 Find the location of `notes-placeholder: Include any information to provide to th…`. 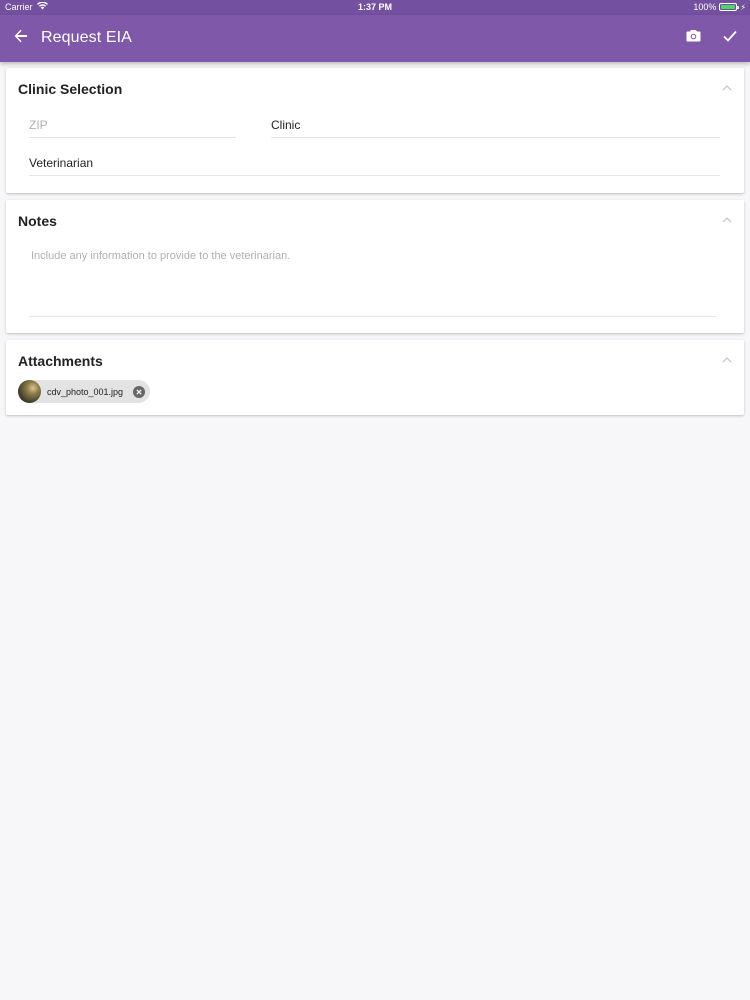

notes-placeholder: Include any information to provide to th… is located at coordinates (161, 256).